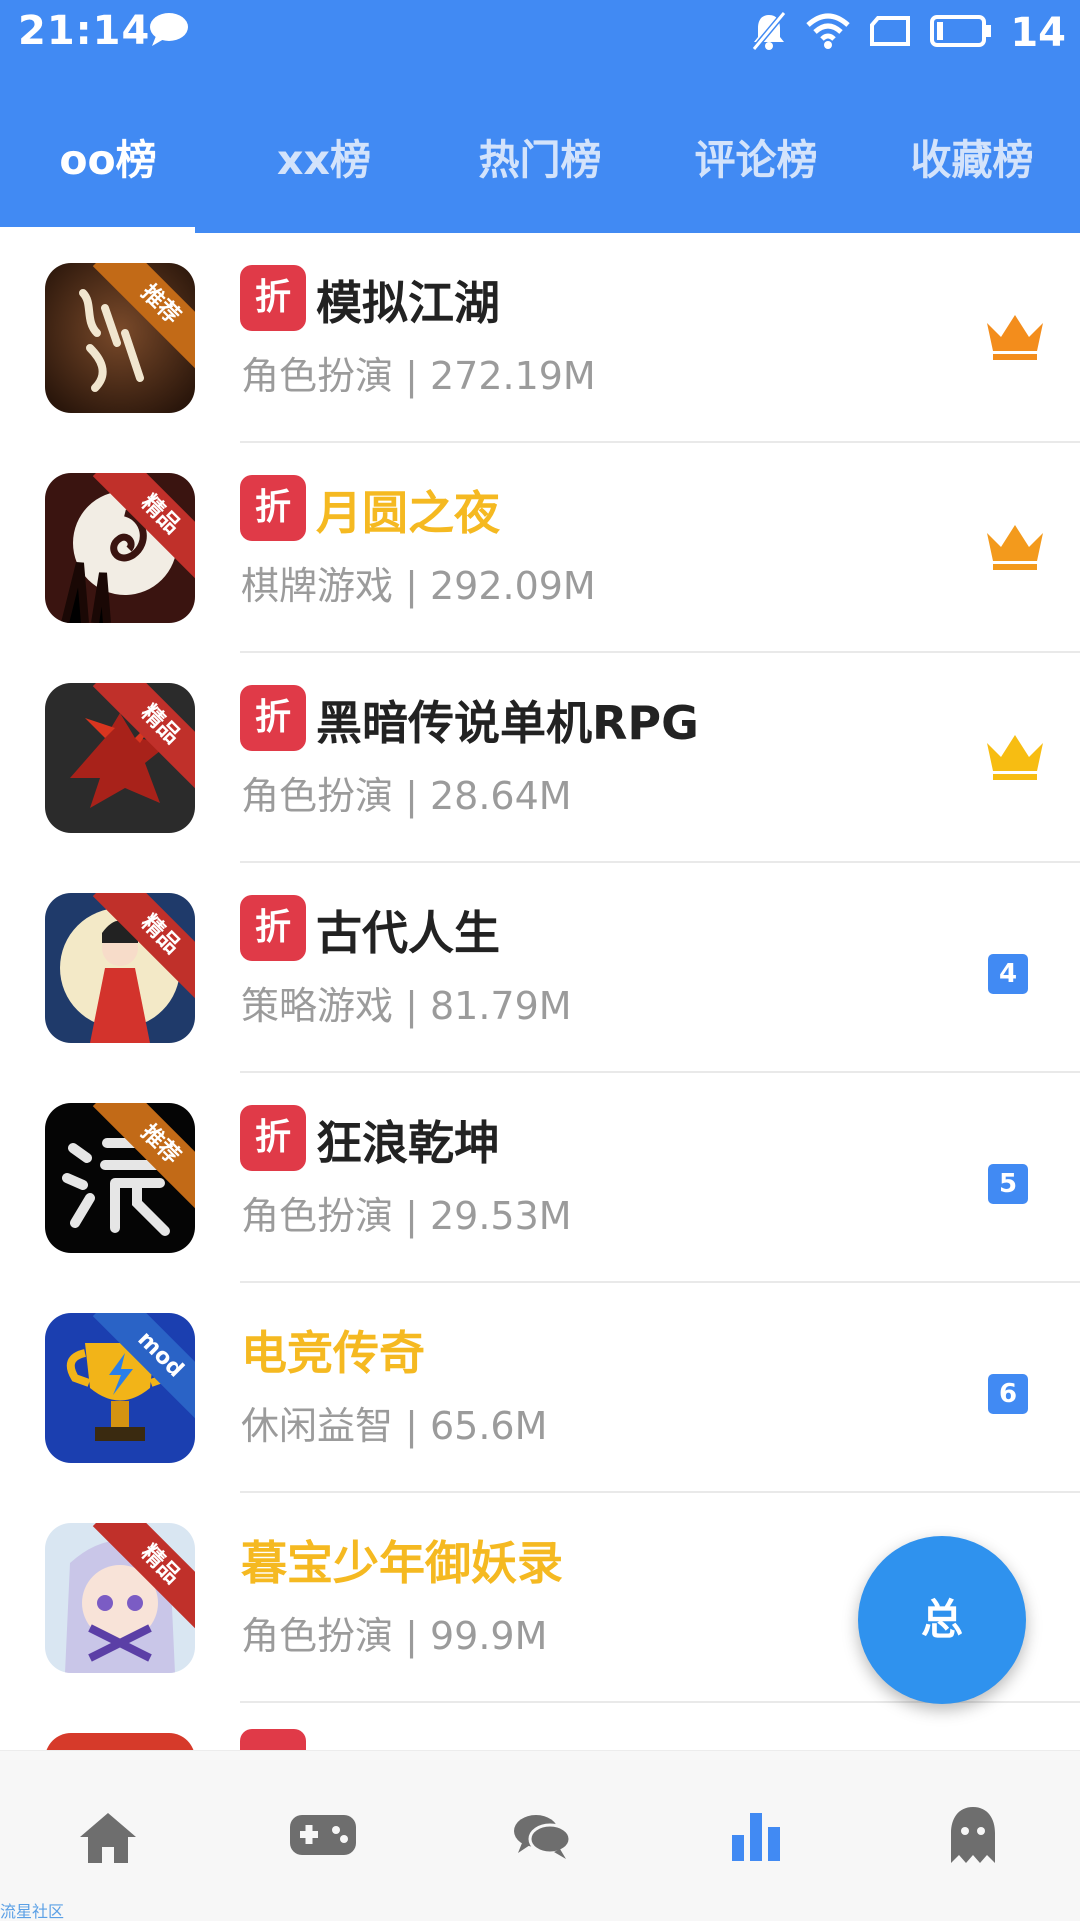 The width and height of the screenshot is (1080, 1922). Describe the element at coordinates (418, 586) in the screenshot. I see `game-category-size: 棋牌游戏 | 292.09M` at that location.